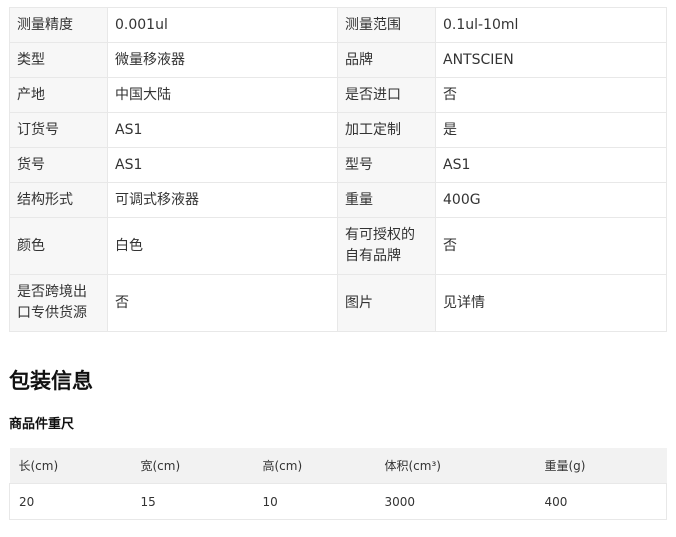  I want to click on attr-value: 0.1ul-10ml, so click(551, 25).